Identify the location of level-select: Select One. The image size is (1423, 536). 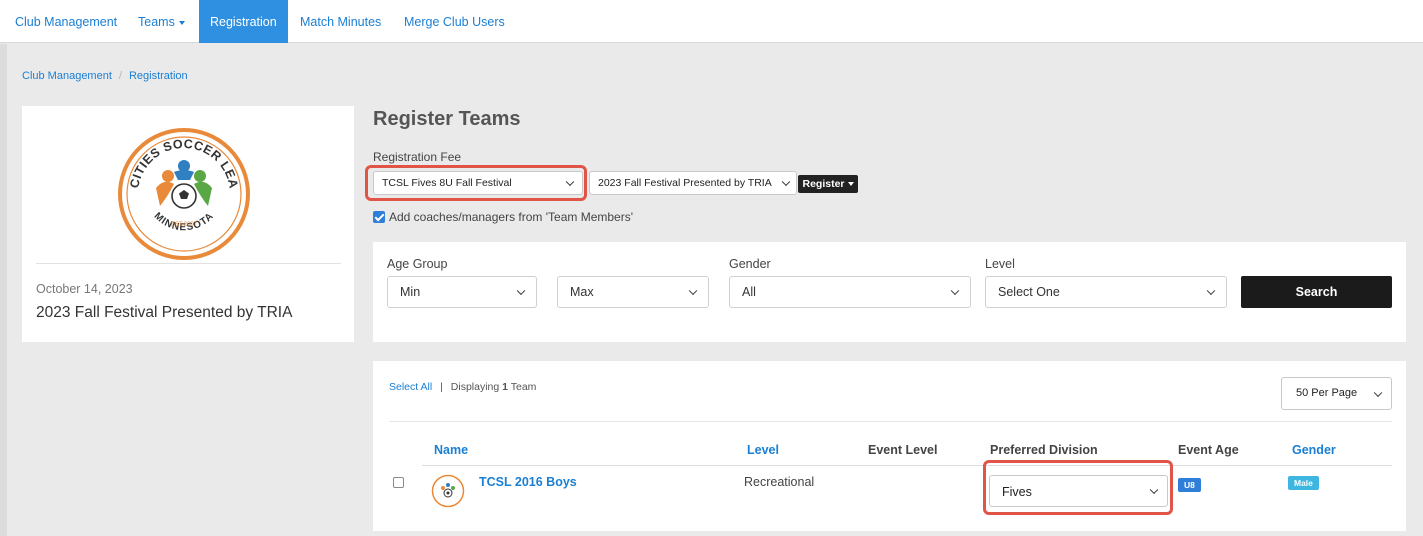
(1106, 292).